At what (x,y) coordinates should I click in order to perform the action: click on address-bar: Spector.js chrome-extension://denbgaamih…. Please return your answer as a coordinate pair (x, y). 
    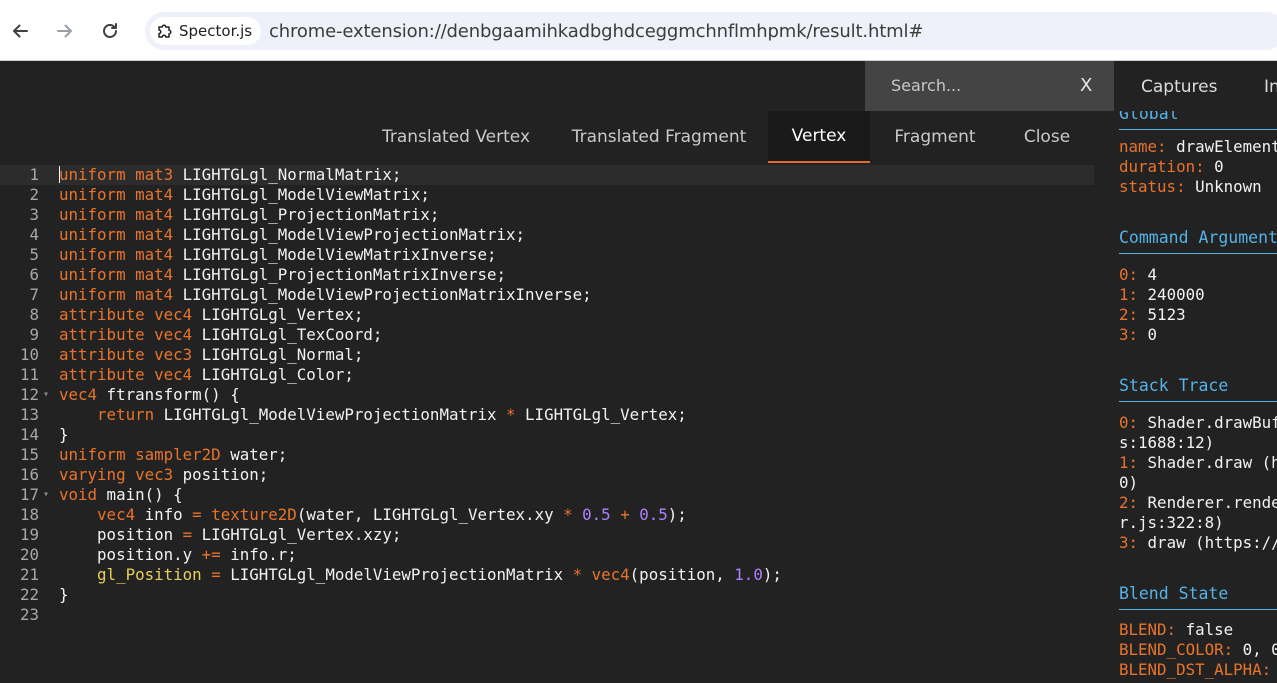
    Looking at the image, I should click on (711, 31).